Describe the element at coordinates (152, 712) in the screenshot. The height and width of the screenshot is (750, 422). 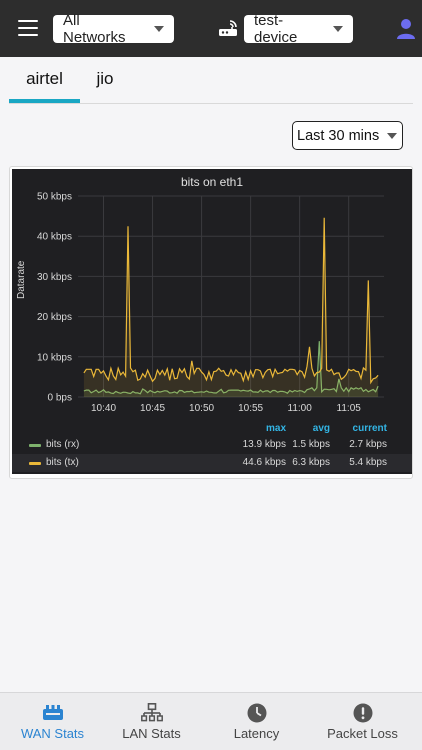
I see `lan-icon` at that location.